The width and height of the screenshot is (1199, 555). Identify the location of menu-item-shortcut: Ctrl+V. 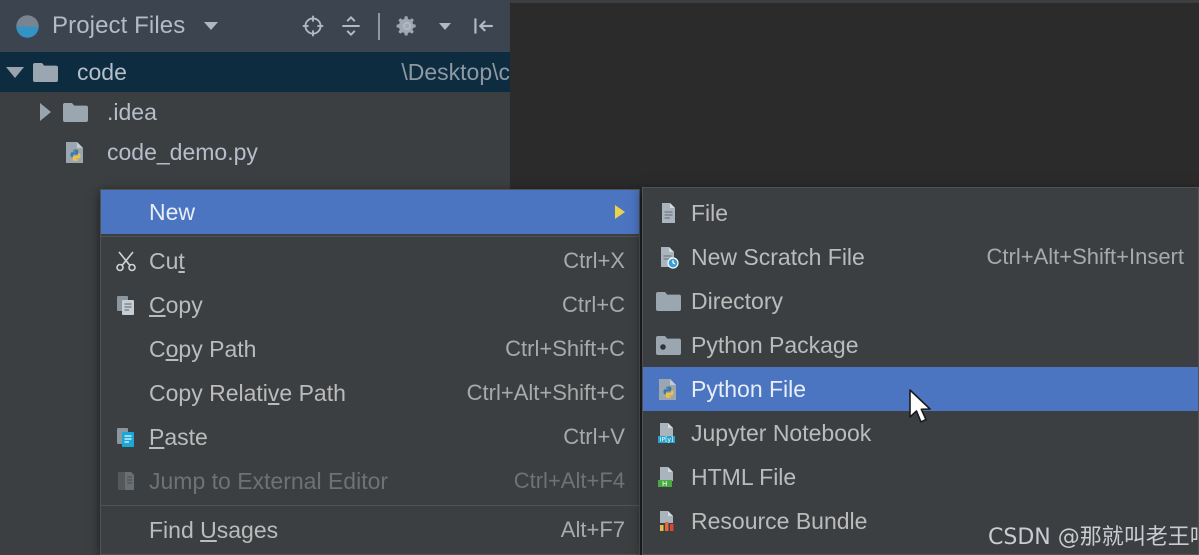
(594, 436).